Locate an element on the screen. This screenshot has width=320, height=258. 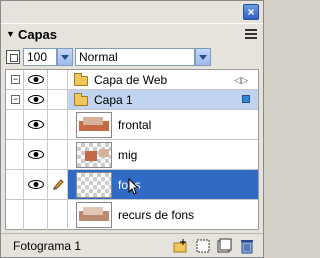
opacity-dropdown-button is located at coordinates (65, 57).